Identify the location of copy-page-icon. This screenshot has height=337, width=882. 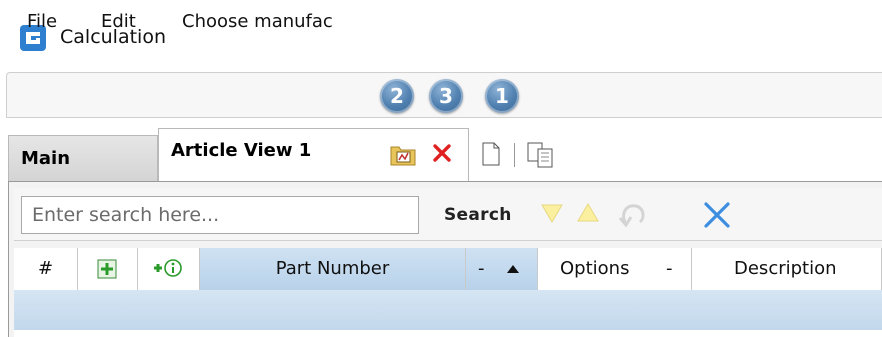
(543, 155).